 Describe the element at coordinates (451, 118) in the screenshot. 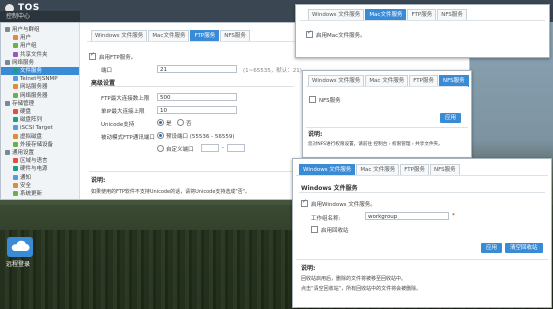

I see `nfs-apply-button: 应用` at that location.